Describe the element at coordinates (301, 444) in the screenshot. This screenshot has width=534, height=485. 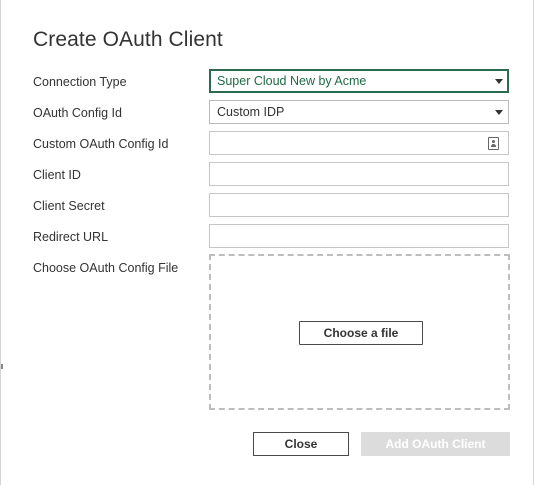
I see `close-button: Close` at that location.